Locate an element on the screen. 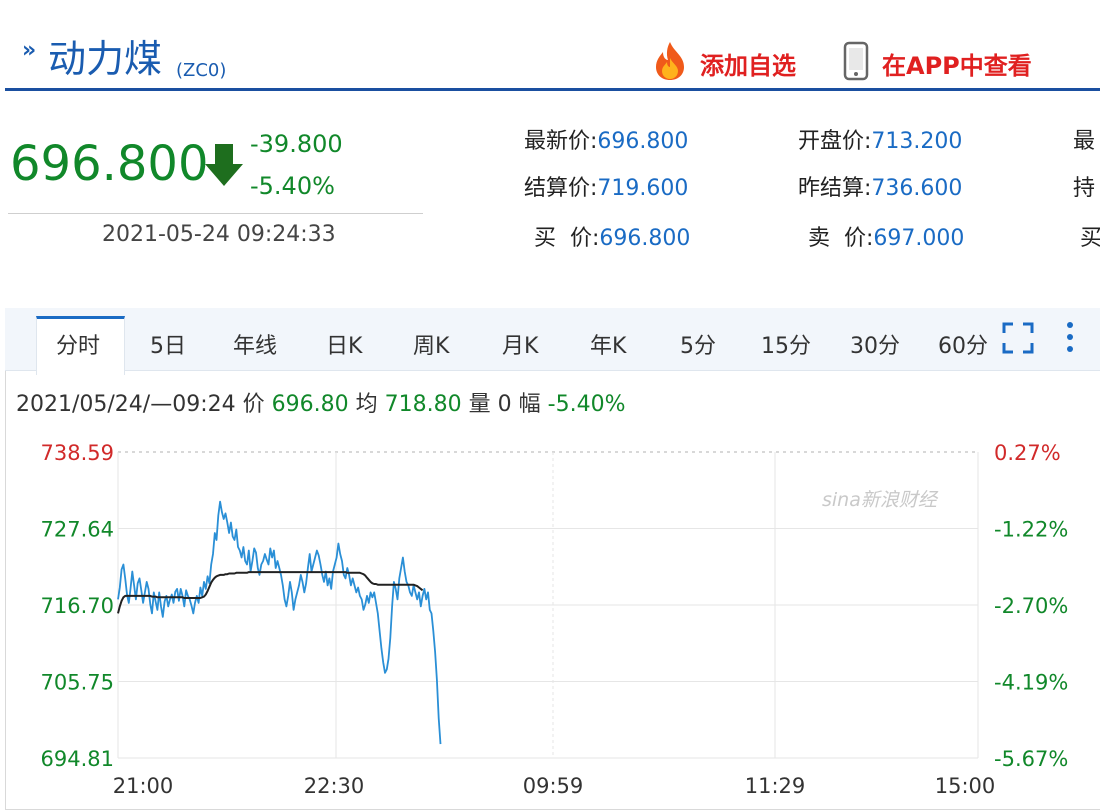 This screenshot has width=1100, height=810. tab-intraday: 分时 is located at coordinates (78, 344).